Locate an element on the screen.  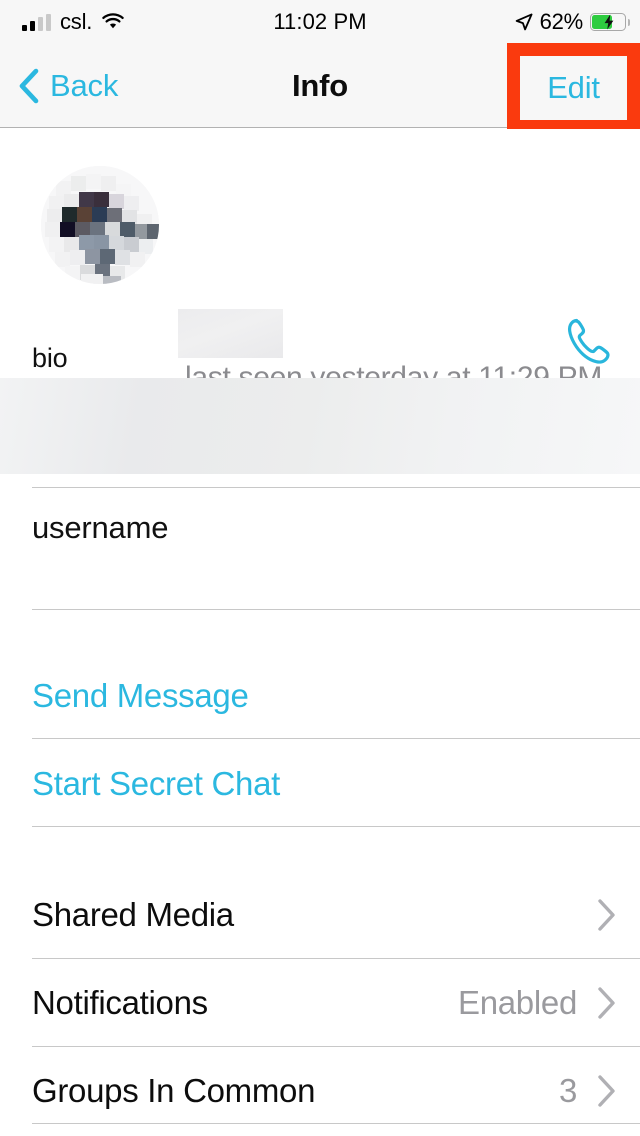
battery-charging-icon is located at coordinates (610, 22).